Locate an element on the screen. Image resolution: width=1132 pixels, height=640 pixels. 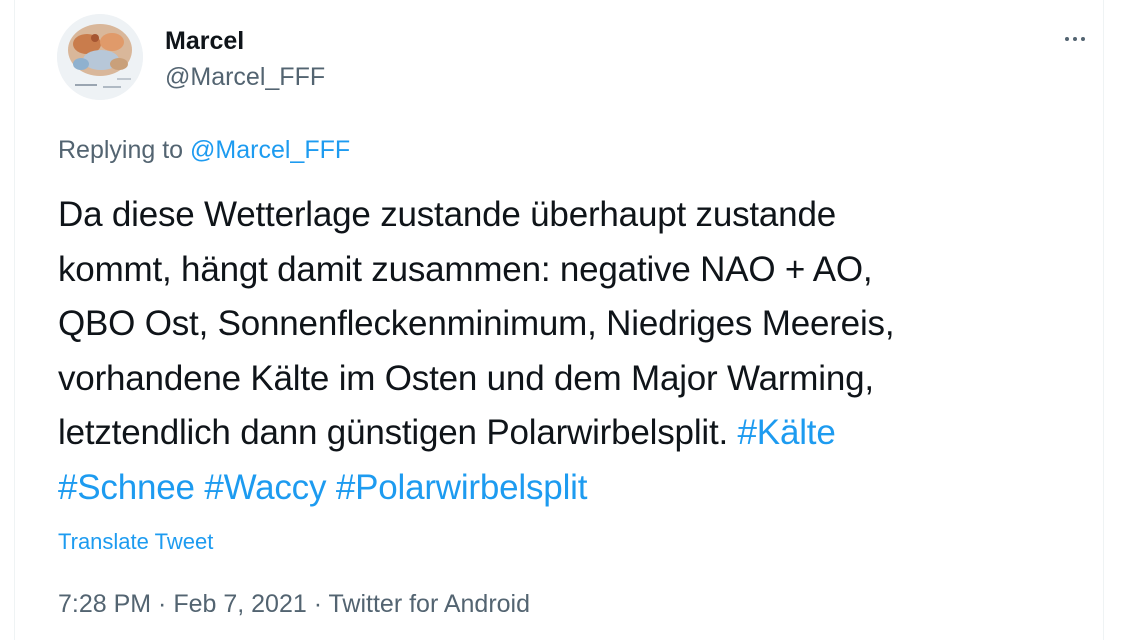
translate-tweet-link: Translate Tweet is located at coordinates (135, 542).